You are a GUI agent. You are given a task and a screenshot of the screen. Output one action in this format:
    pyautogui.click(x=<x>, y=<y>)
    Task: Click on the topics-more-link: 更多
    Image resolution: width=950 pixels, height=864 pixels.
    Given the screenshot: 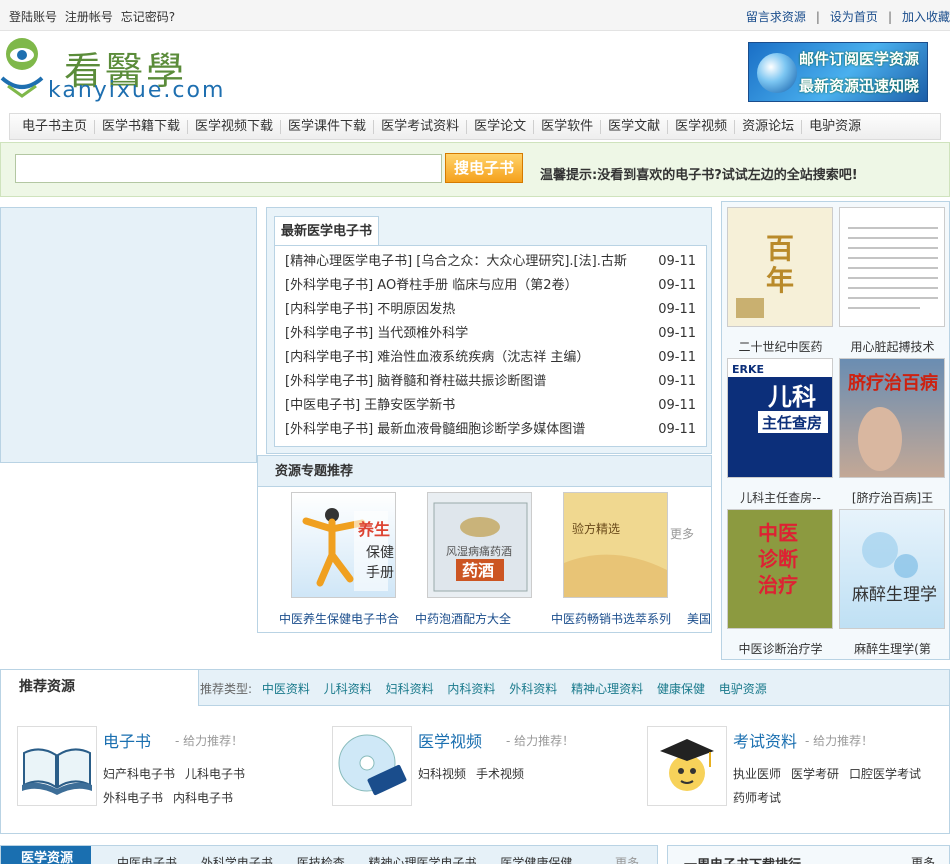 What is the action you would take?
    pyautogui.click(x=682, y=533)
    